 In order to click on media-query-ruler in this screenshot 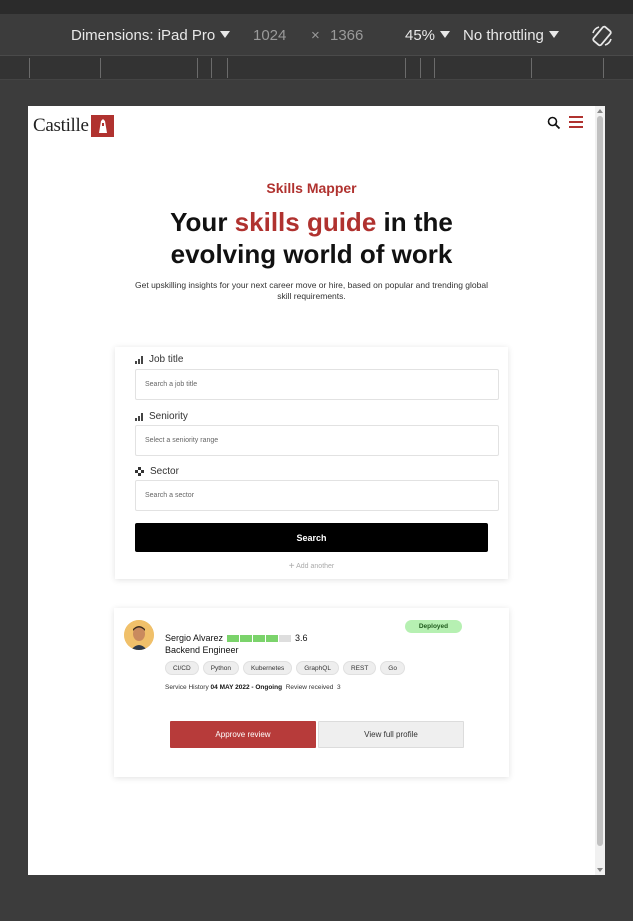, I will do `click(316, 68)`.